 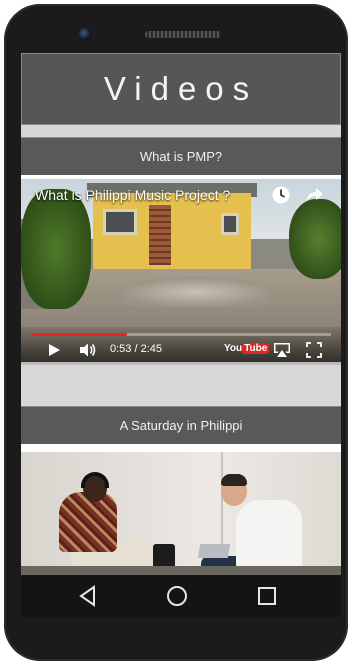 What do you see at coordinates (85, 34) in the screenshot?
I see `camera-icon` at bounding box center [85, 34].